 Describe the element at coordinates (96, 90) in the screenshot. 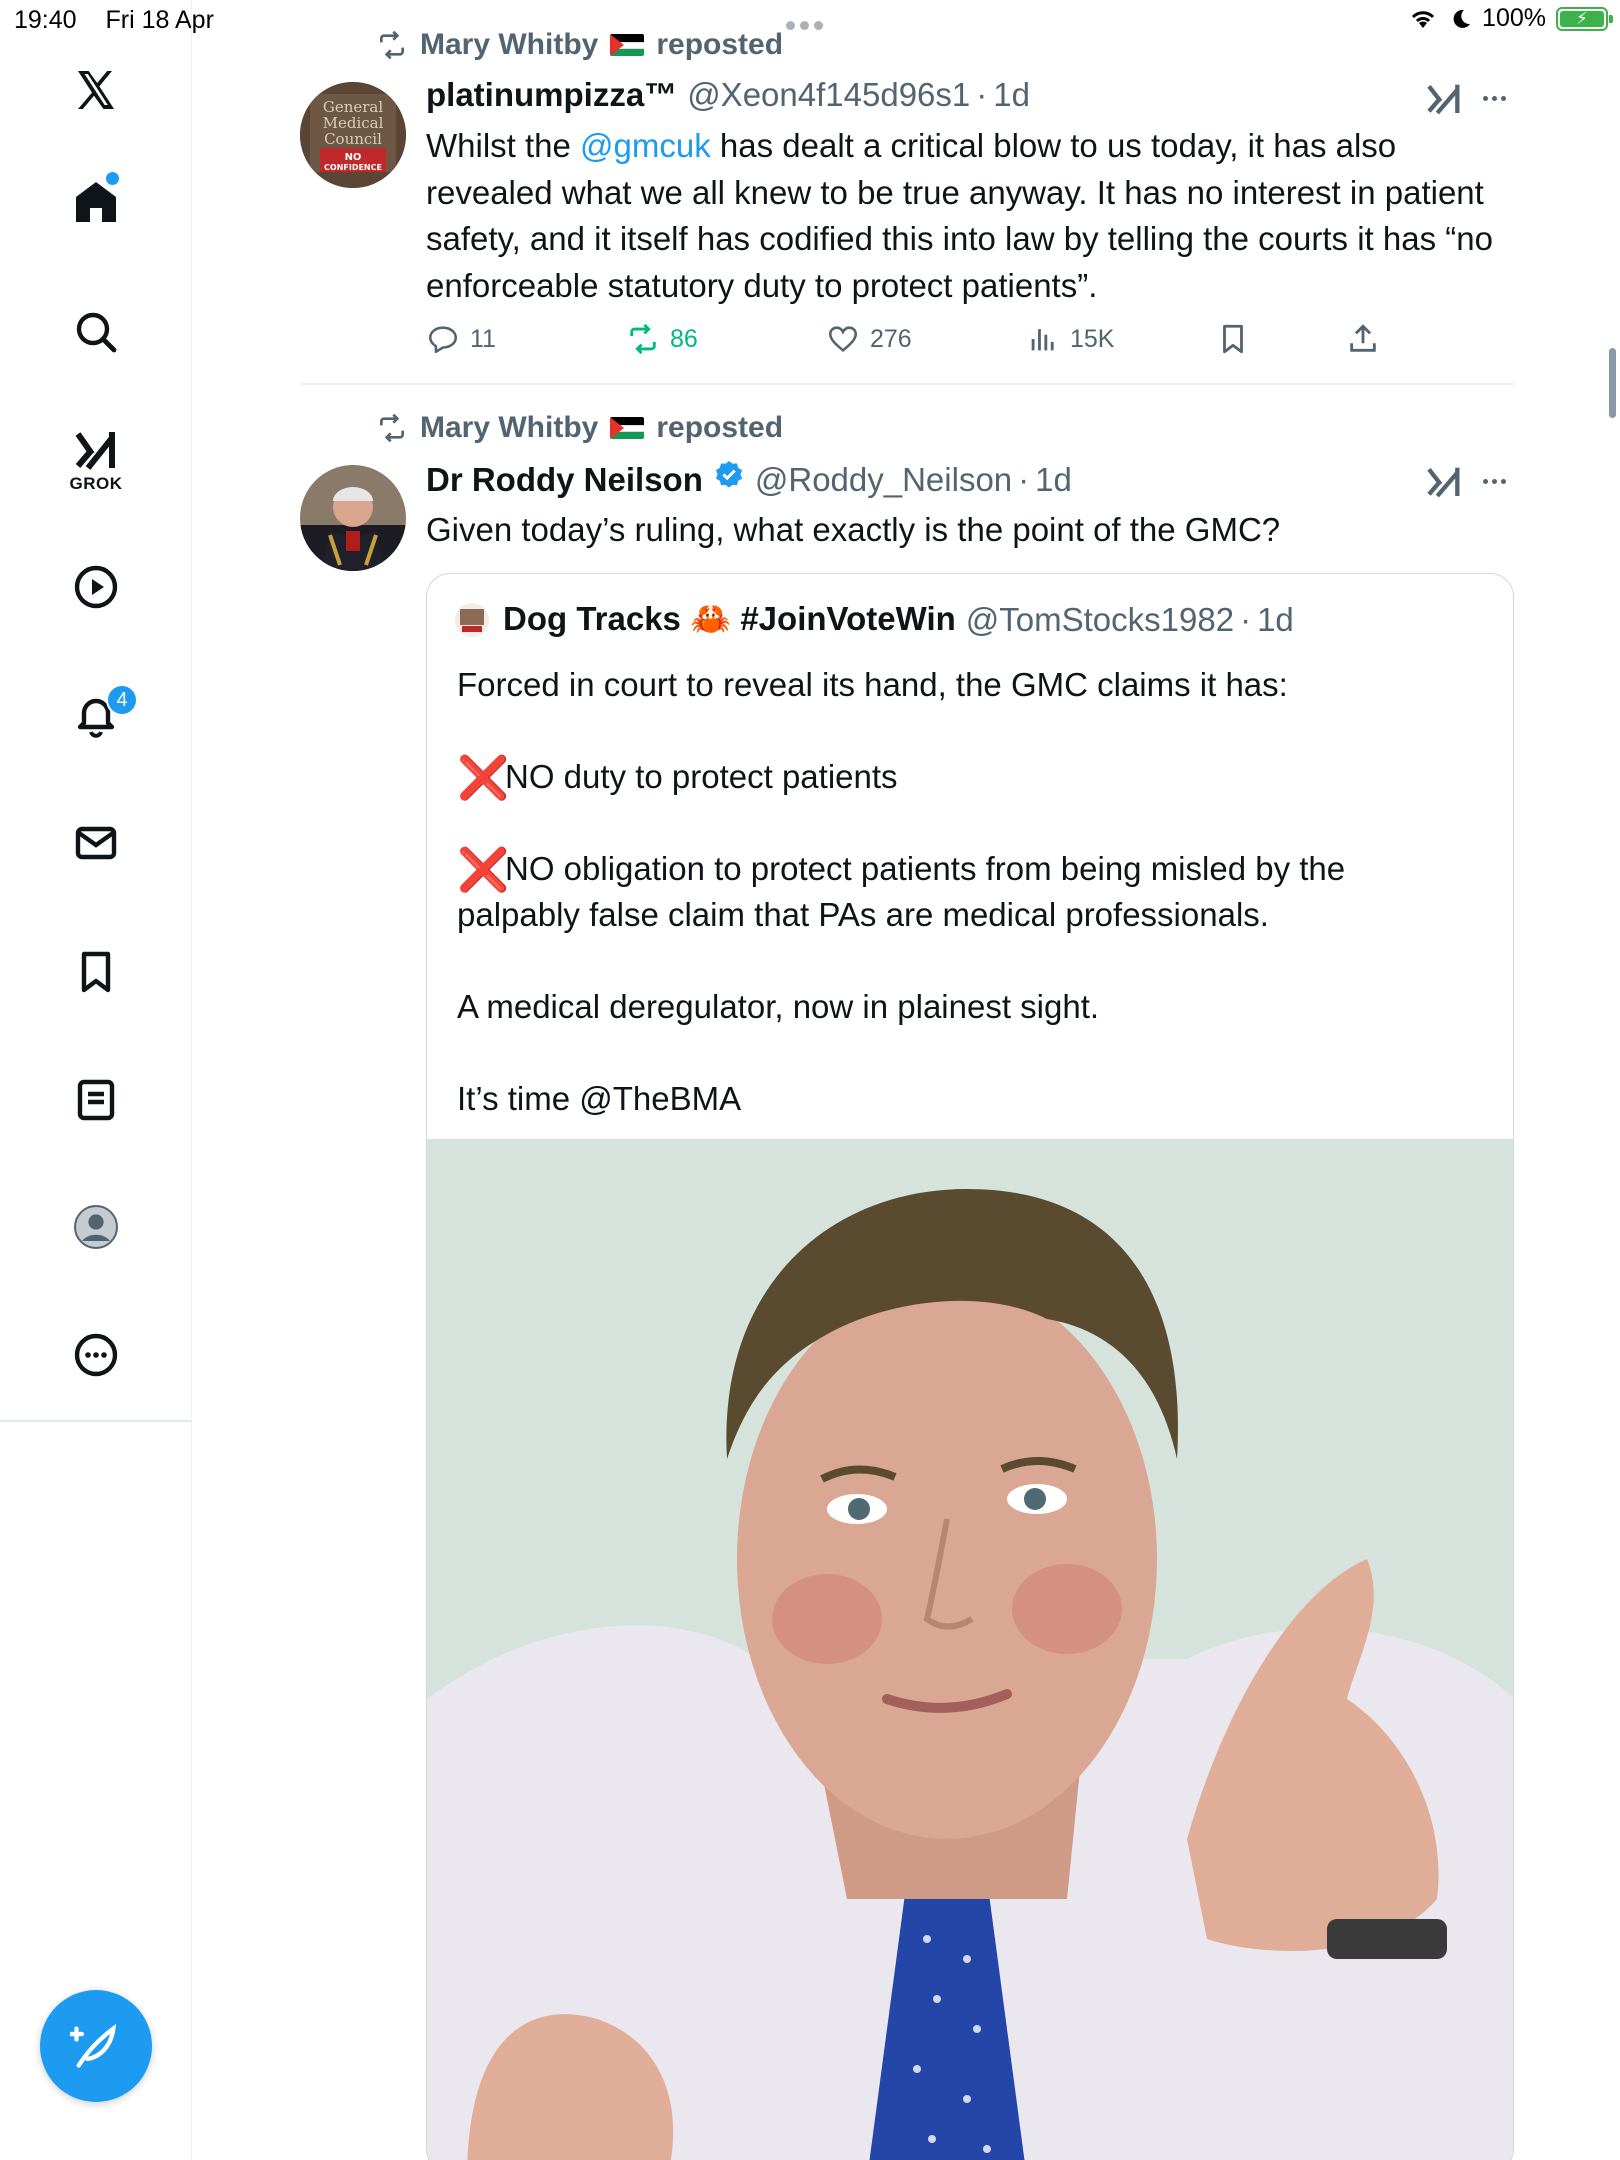

I see `x-logo-icon` at that location.